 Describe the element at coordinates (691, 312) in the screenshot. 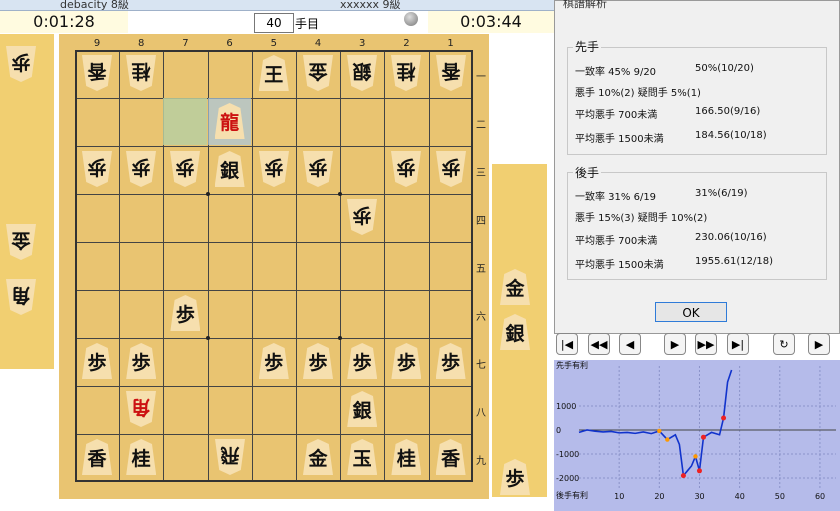

I see `ok-button: OK` at that location.